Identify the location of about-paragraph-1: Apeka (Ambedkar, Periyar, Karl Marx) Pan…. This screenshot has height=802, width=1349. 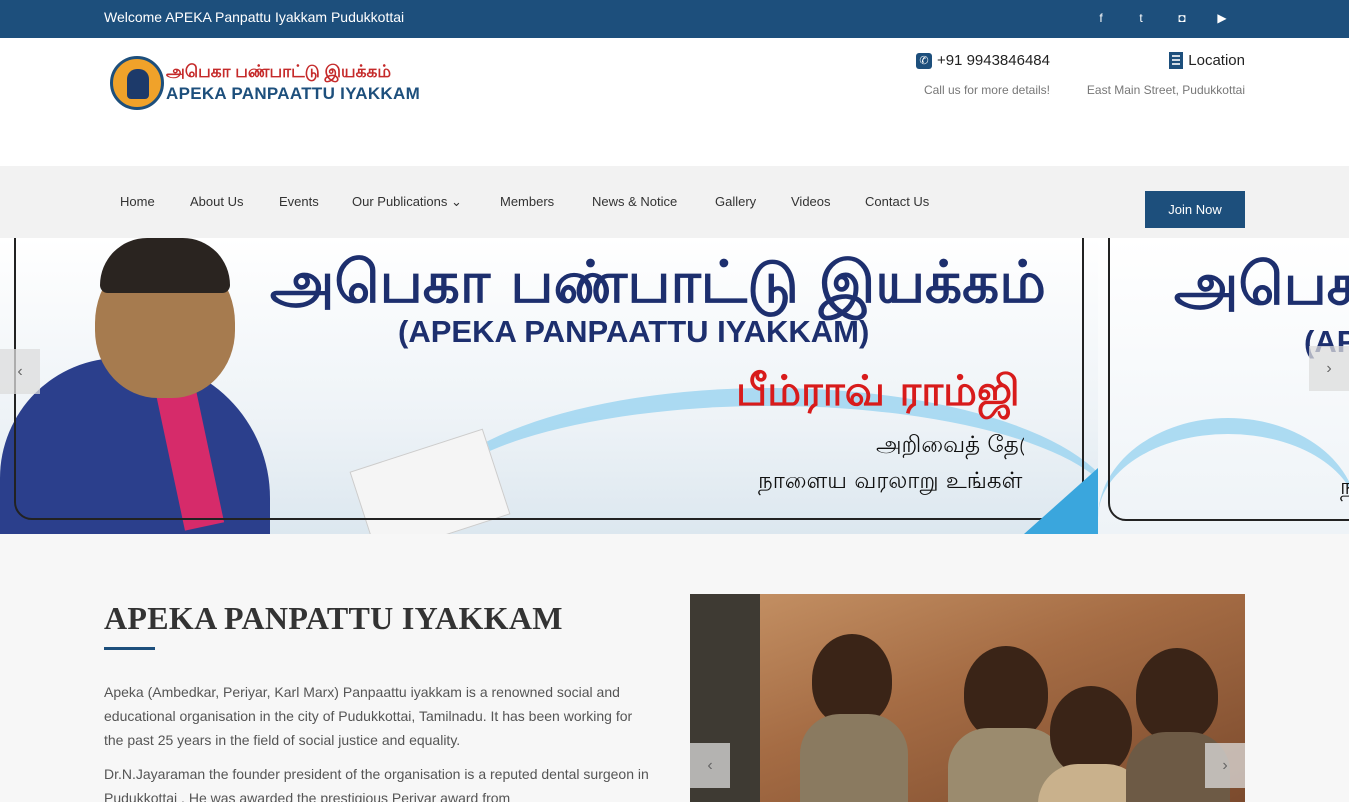
(368, 716).